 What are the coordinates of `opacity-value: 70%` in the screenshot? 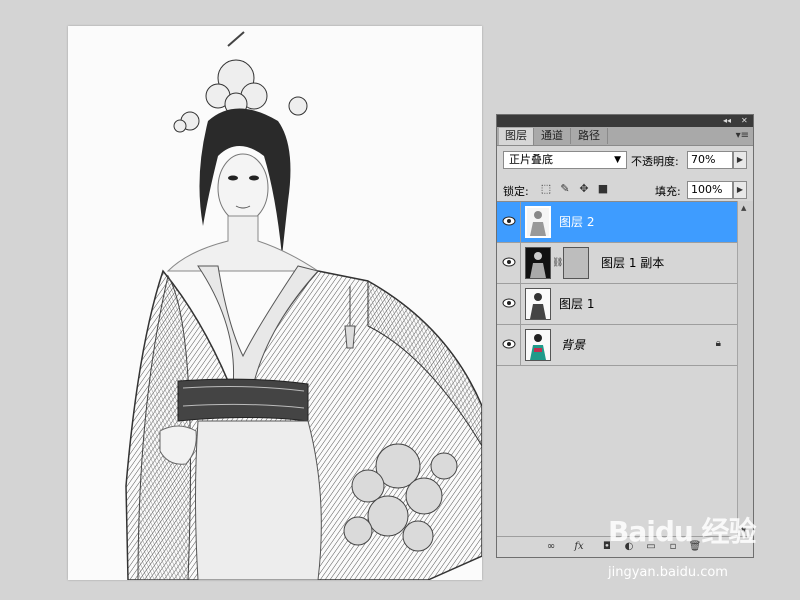 It's located at (703, 159).